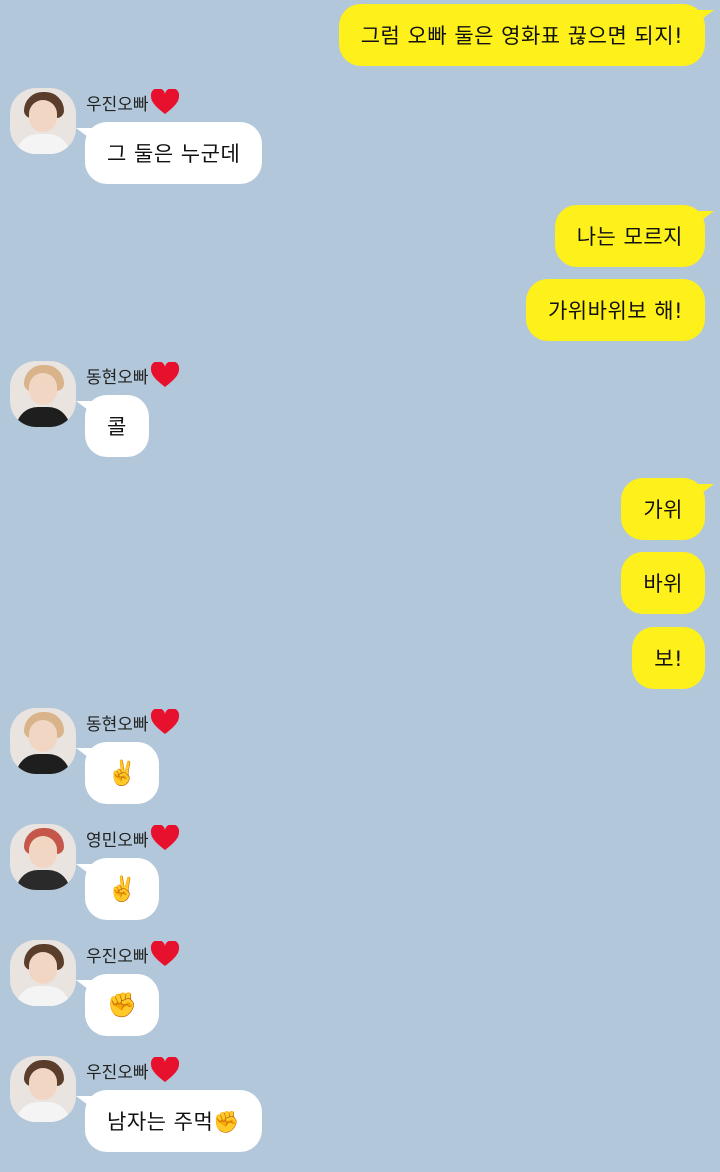 This screenshot has height=1172, width=720. Describe the element at coordinates (117, 427) in the screenshot. I see `message-text: 콜` at that location.